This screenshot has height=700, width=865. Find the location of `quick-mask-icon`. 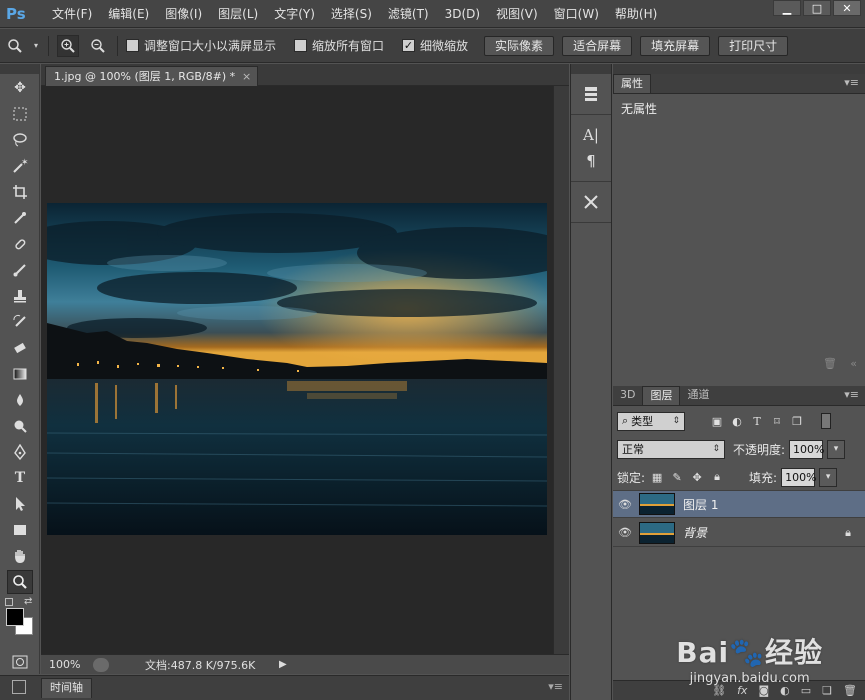

quick-mask-icon is located at coordinates (20, 662).